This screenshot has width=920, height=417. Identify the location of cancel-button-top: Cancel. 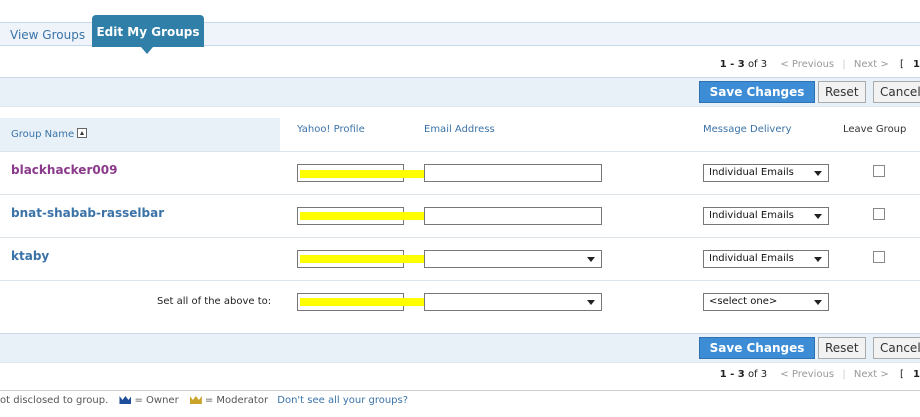
(896, 92).